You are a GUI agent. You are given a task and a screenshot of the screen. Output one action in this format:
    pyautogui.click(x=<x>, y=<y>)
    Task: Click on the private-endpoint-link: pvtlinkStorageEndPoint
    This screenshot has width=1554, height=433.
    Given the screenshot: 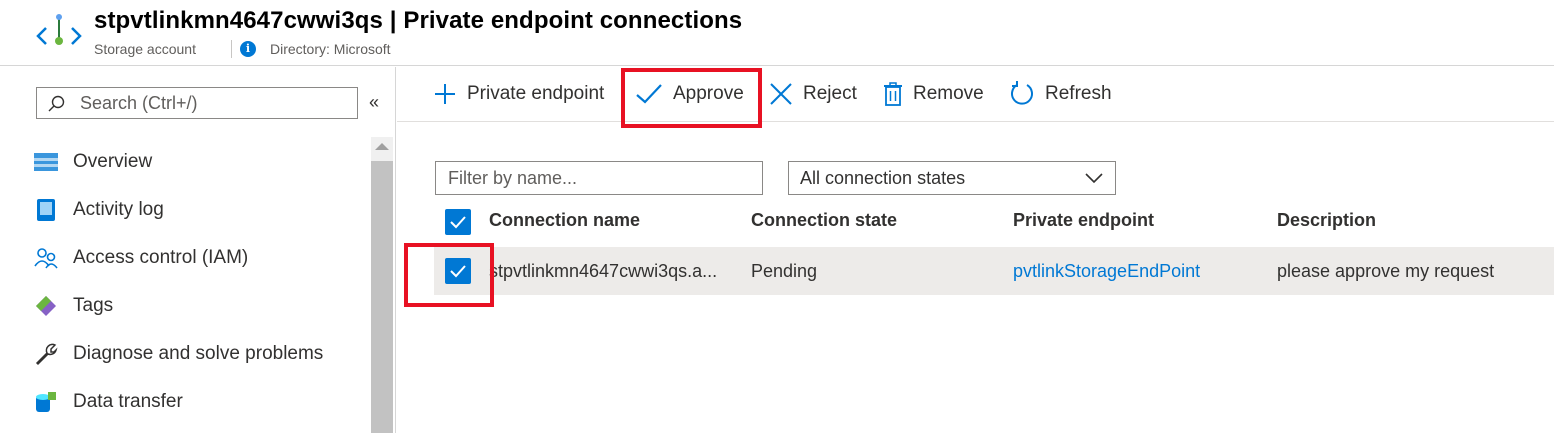 What is the action you would take?
    pyautogui.click(x=1106, y=271)
    